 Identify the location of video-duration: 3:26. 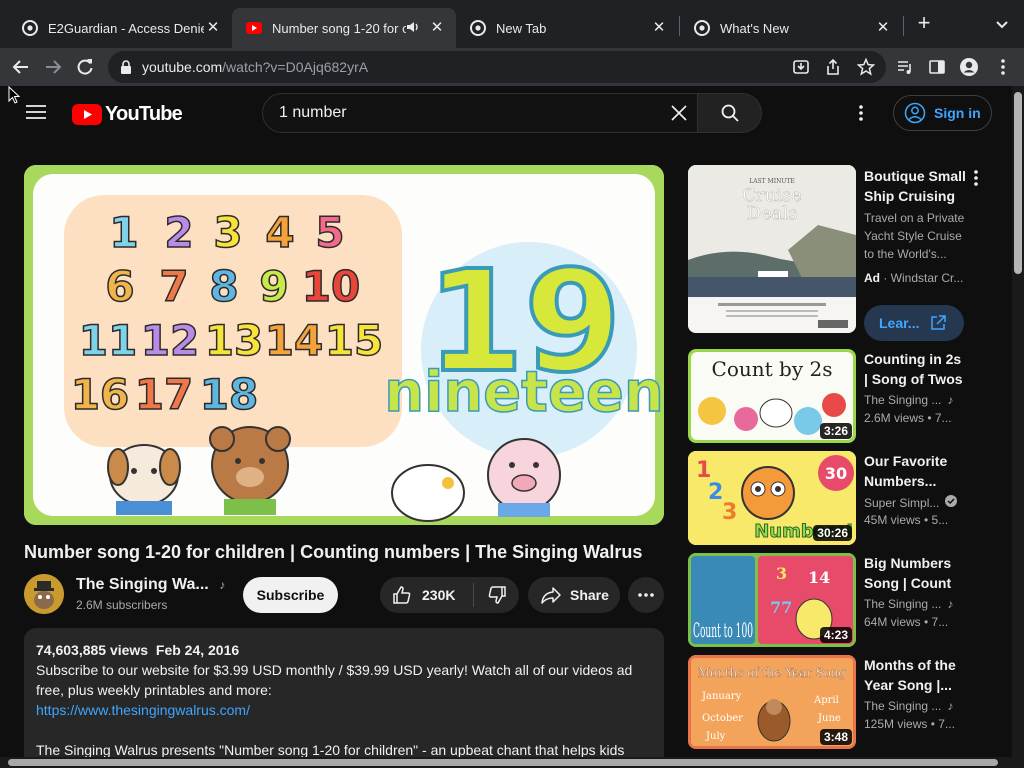
(835, 431).